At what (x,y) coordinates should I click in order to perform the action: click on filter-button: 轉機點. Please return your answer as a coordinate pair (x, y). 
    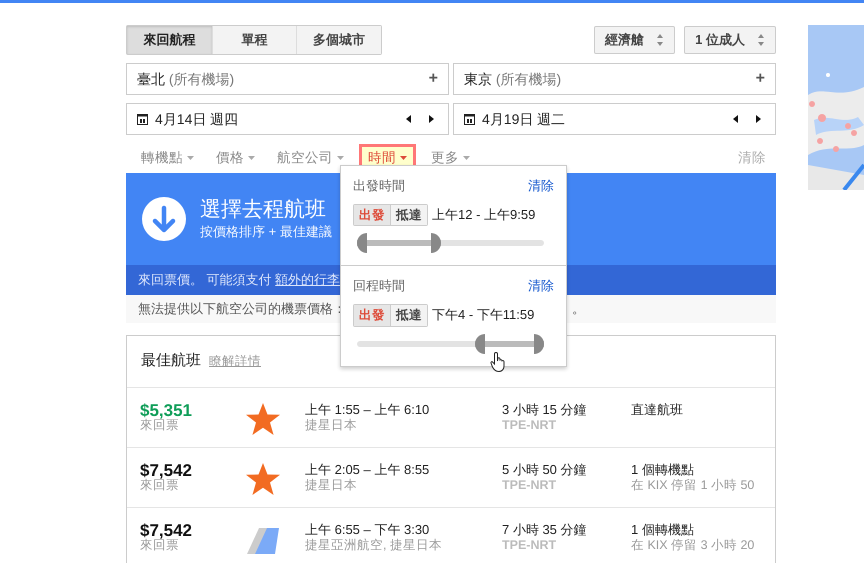
    Looking at the image, I should click on (167, 158).